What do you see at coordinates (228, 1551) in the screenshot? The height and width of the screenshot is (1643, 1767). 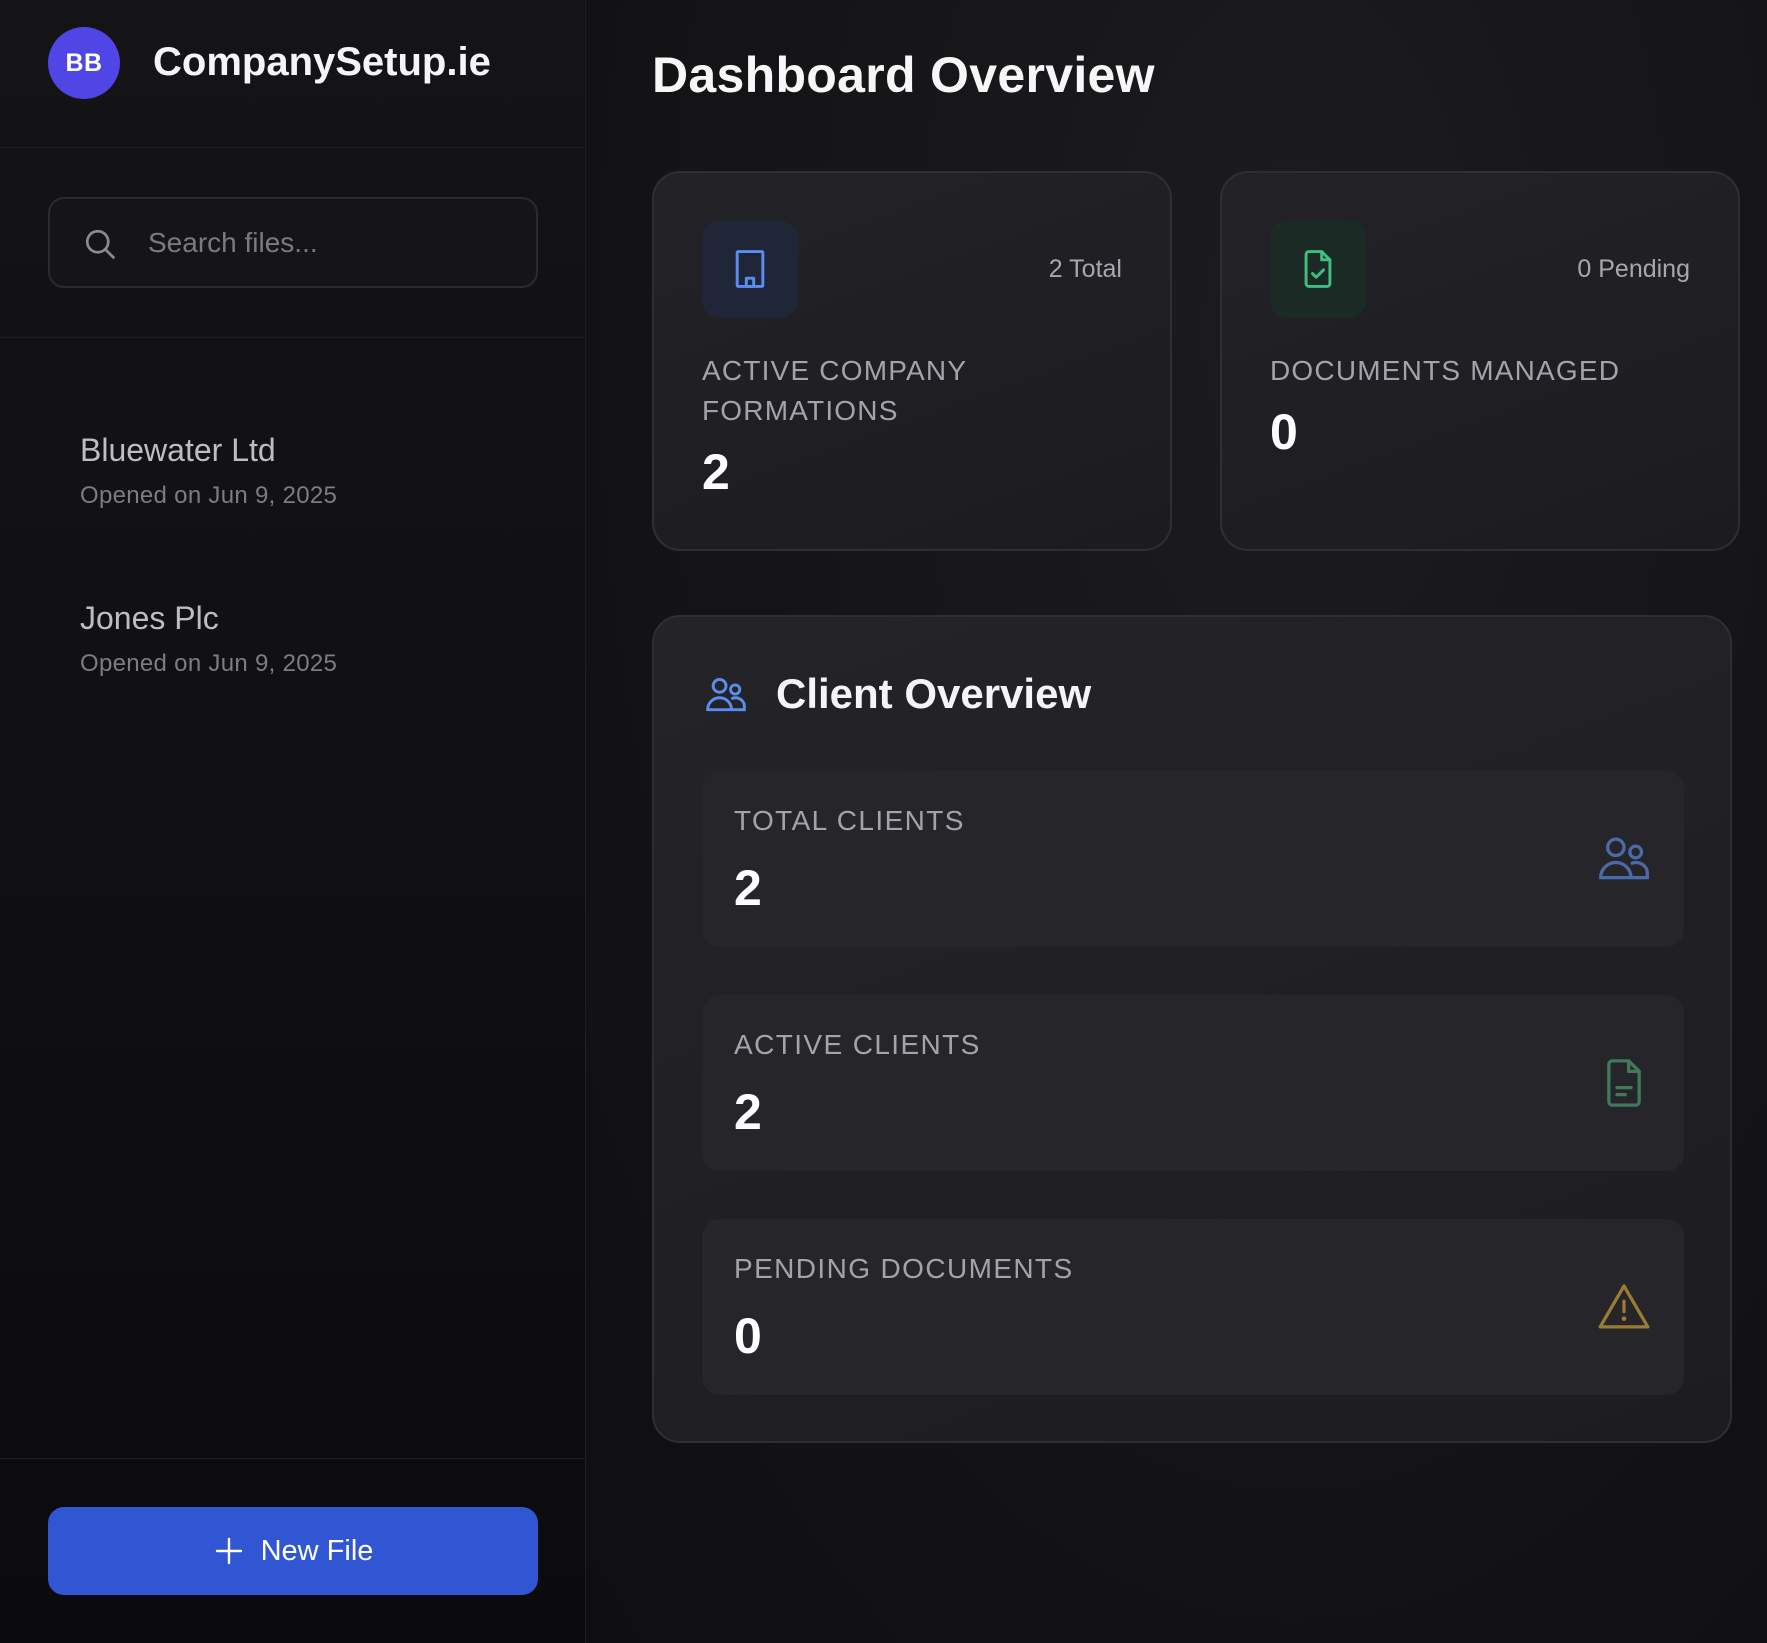 I see `plus-icon` at bounding box center [228, 1551].